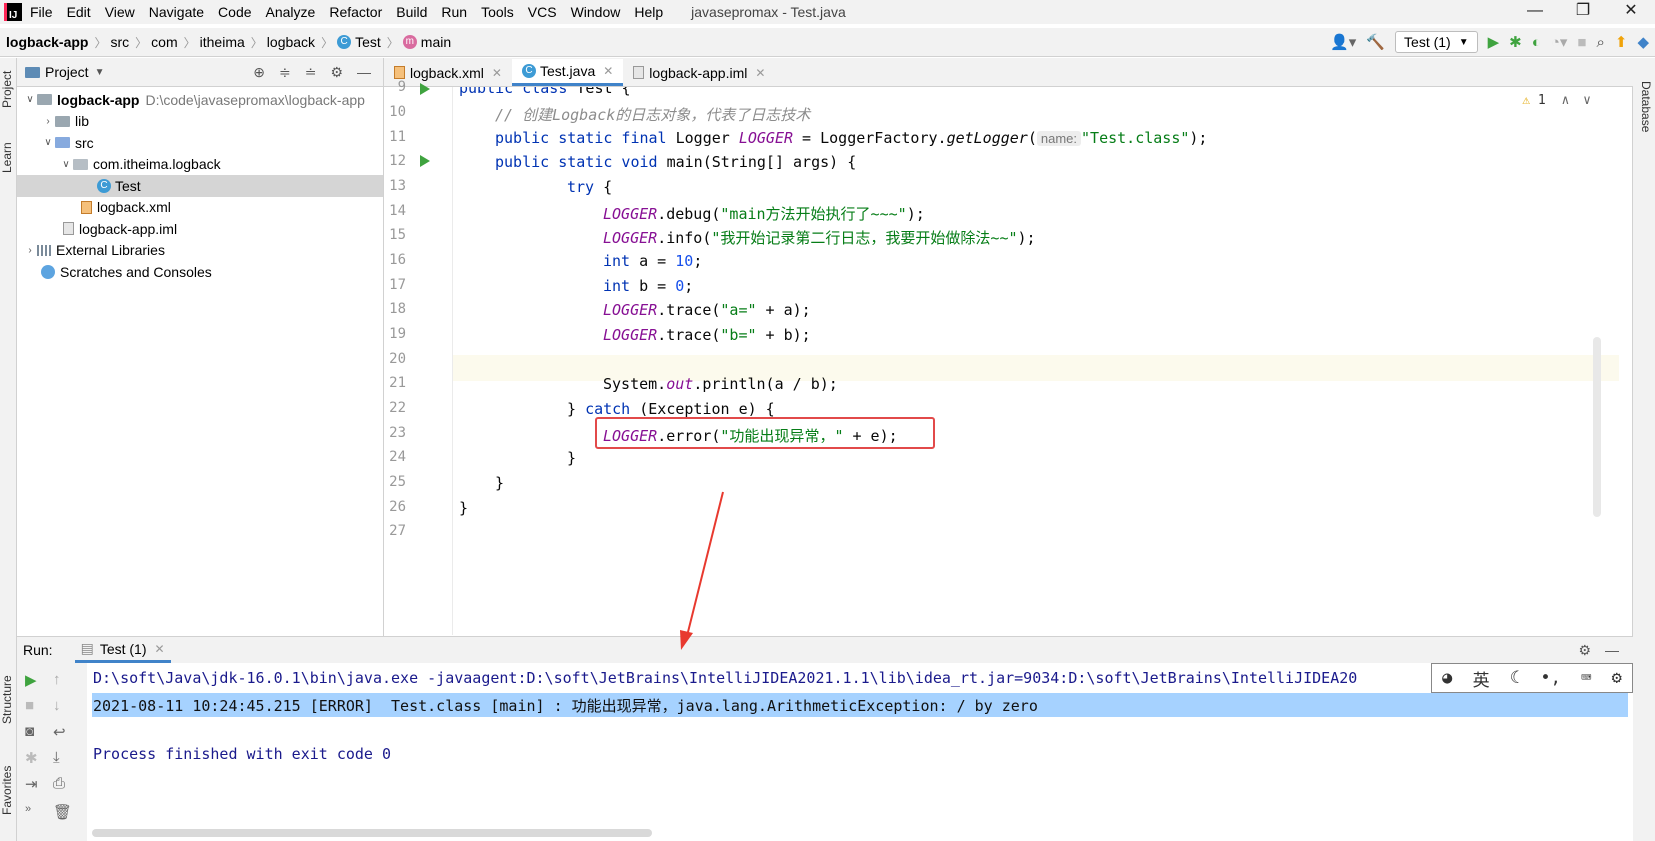 This screenshot has width=1655, height=841. What do you see at coordinates (222, 42) in the screenshot?
I see `breadcrumb-itheima: itheima` at bounding box center [222, 42].